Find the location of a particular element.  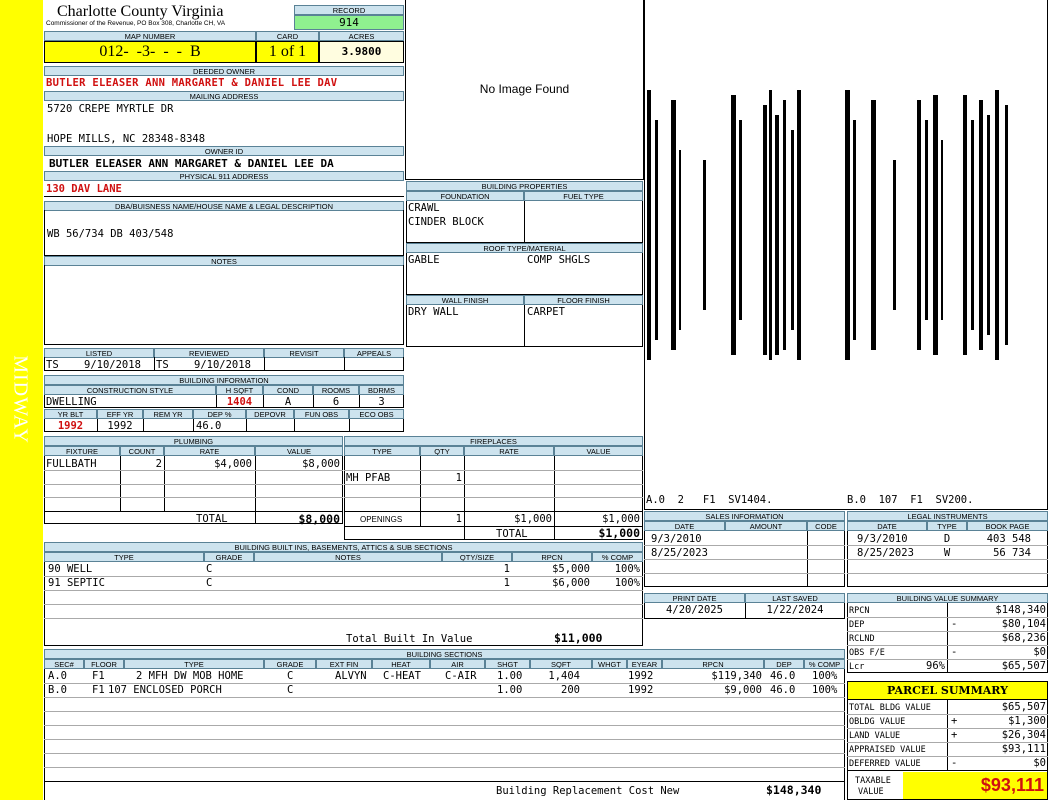

parcel-deferred-label: DEFERRED VALUE is located at coordinates (885, 764).